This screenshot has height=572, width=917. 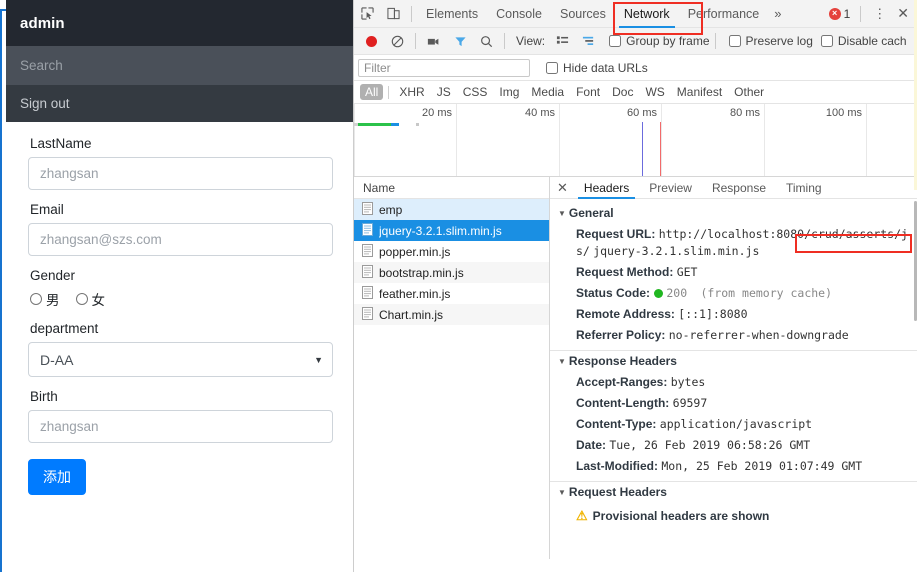 I want to click on type-filter-font: Font, so click(x=588, y=92).